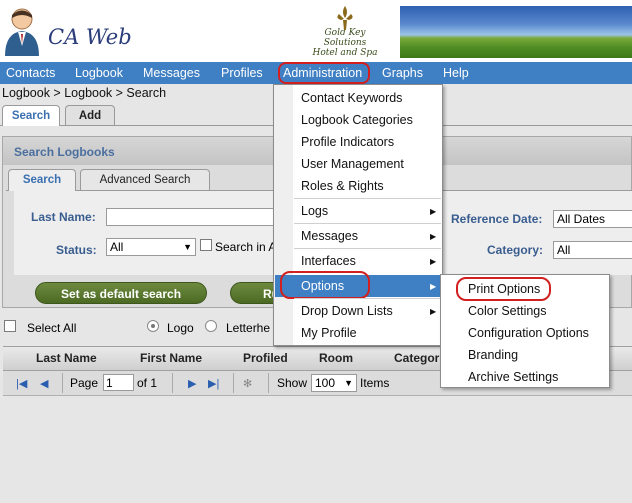 The width and height of the screenshot is (632, 503). I want to click on menu-item-logs: Logs, so click(314, 211).